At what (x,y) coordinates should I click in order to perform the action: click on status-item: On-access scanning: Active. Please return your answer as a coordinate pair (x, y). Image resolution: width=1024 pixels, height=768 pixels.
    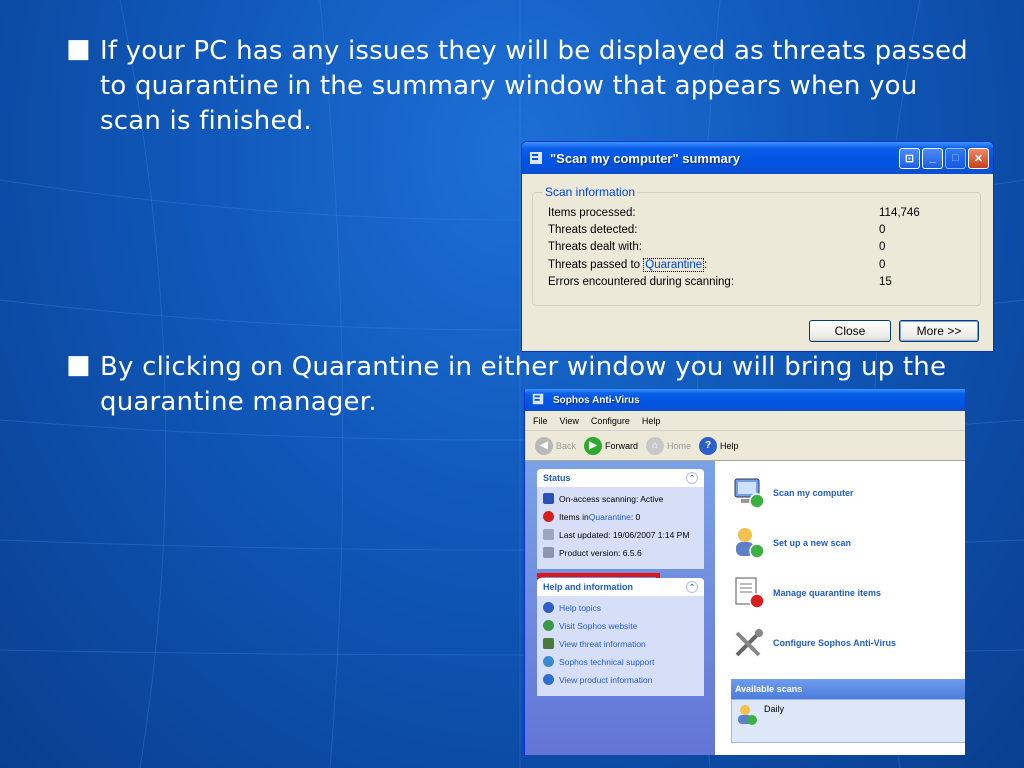
    Looking at the image, I should click on (603, 498).